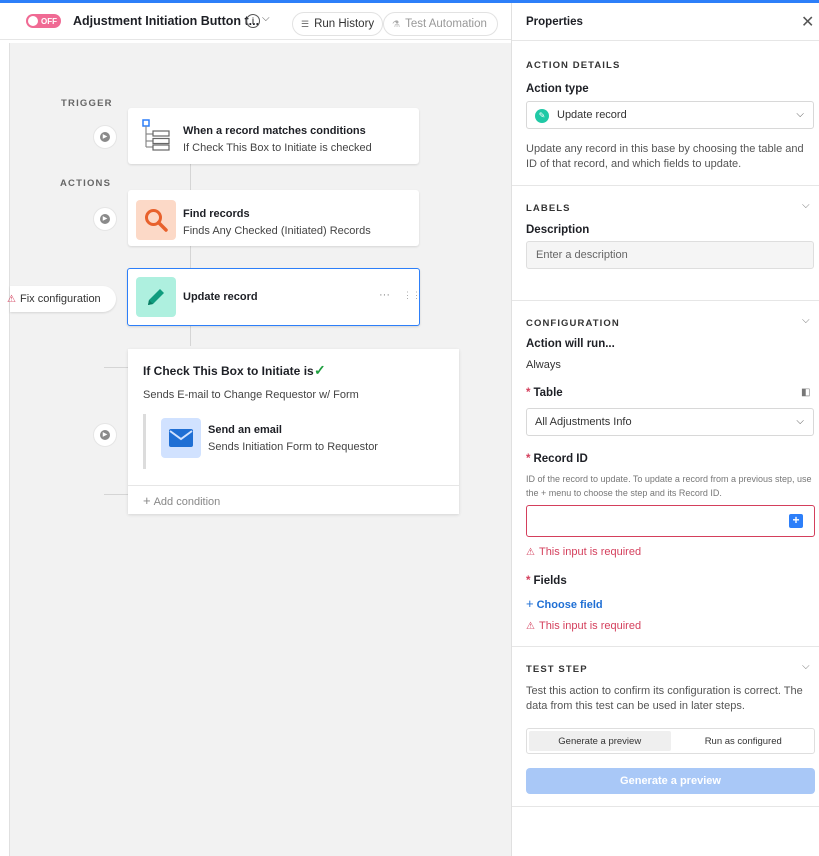  Describe the element at coordinates (216, 214) in the screenshot. I see `find-records-title: Find records` at that location.